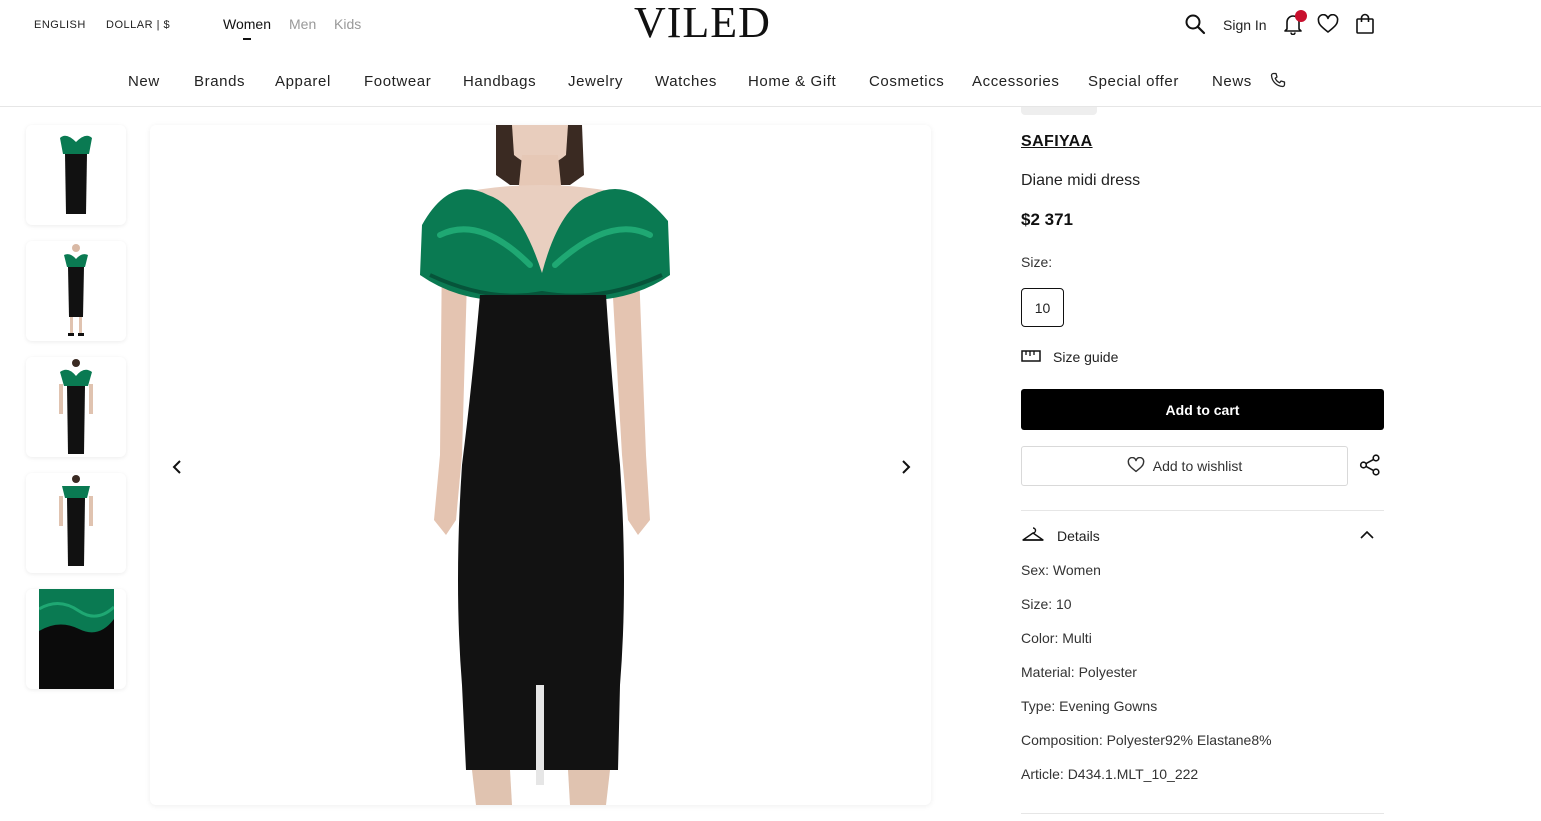 The width and height of the screenshot is (1541, 821). Describe the element at coordinates (792, 81) in the screenshot. I see `nav-item-home-gift: Home & Gift` at that location.